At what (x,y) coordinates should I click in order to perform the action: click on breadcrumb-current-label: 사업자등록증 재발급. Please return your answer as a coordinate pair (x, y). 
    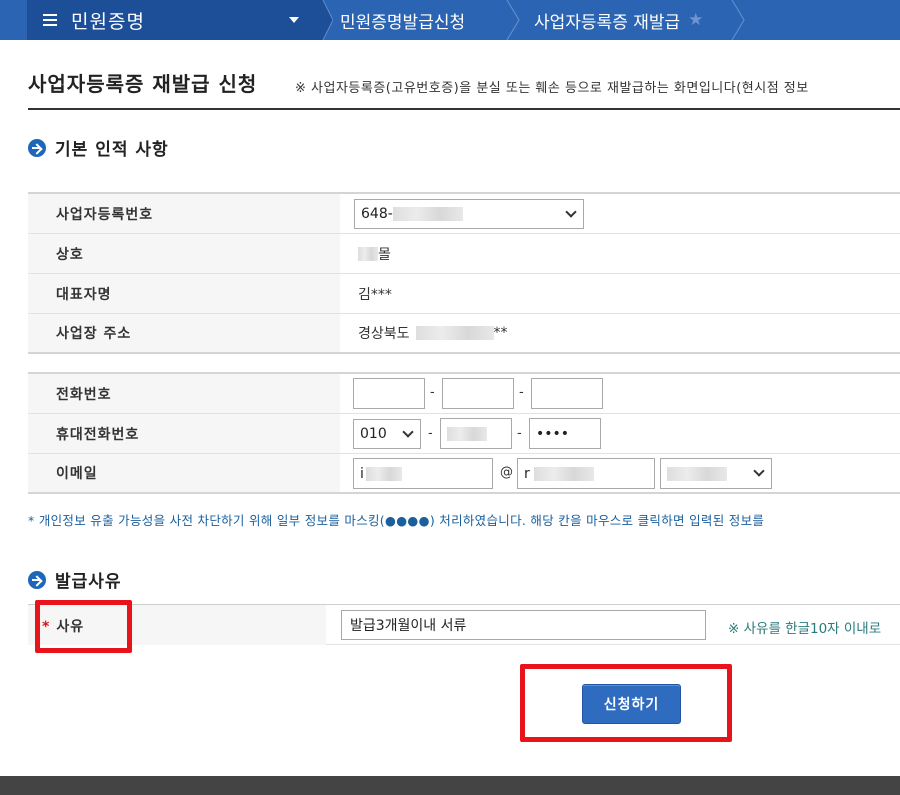
    Looking at the image, I should click on (607, 22).